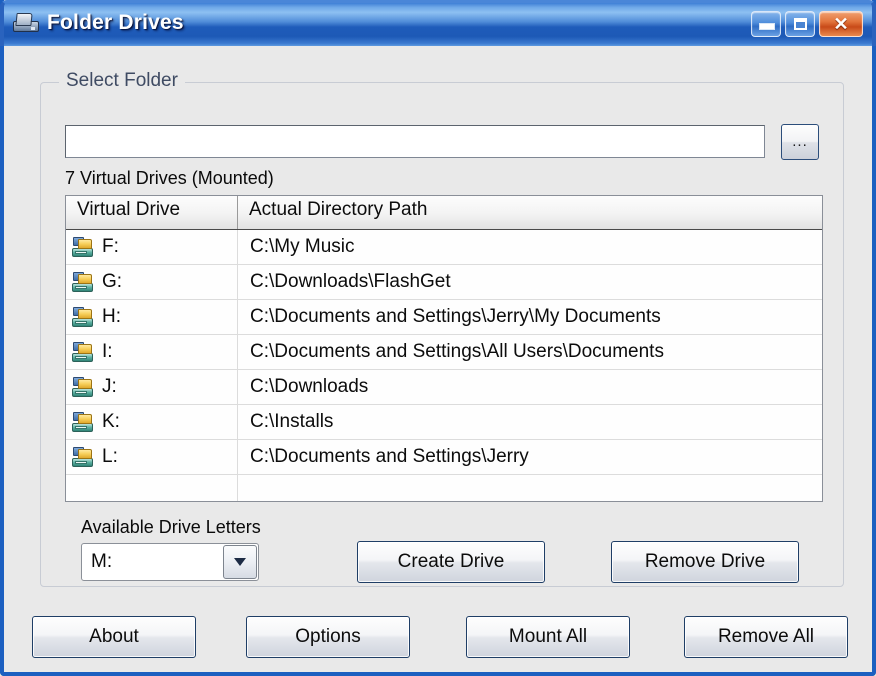 The width and height of the screenshot is (876, 676). Describe the element at coordinates (111, 316) in the screenshot. I see `drive-letter-text: H:` at that location.